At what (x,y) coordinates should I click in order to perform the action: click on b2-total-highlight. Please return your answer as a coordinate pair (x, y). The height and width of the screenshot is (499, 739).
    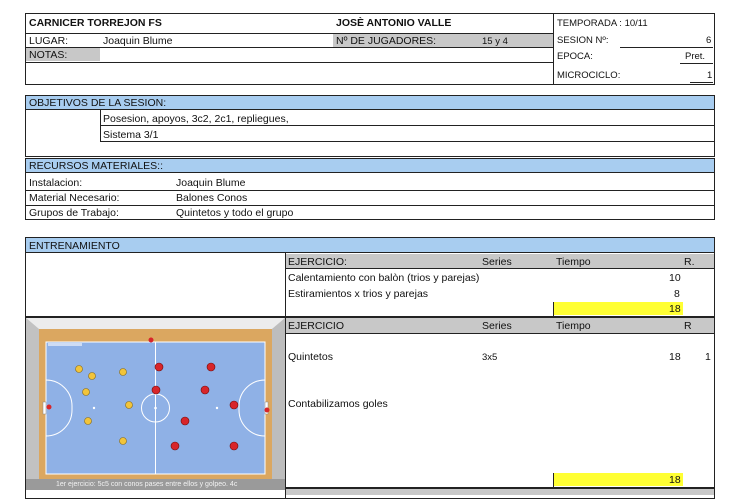
    Looking at the image, I should click on (618, 479).